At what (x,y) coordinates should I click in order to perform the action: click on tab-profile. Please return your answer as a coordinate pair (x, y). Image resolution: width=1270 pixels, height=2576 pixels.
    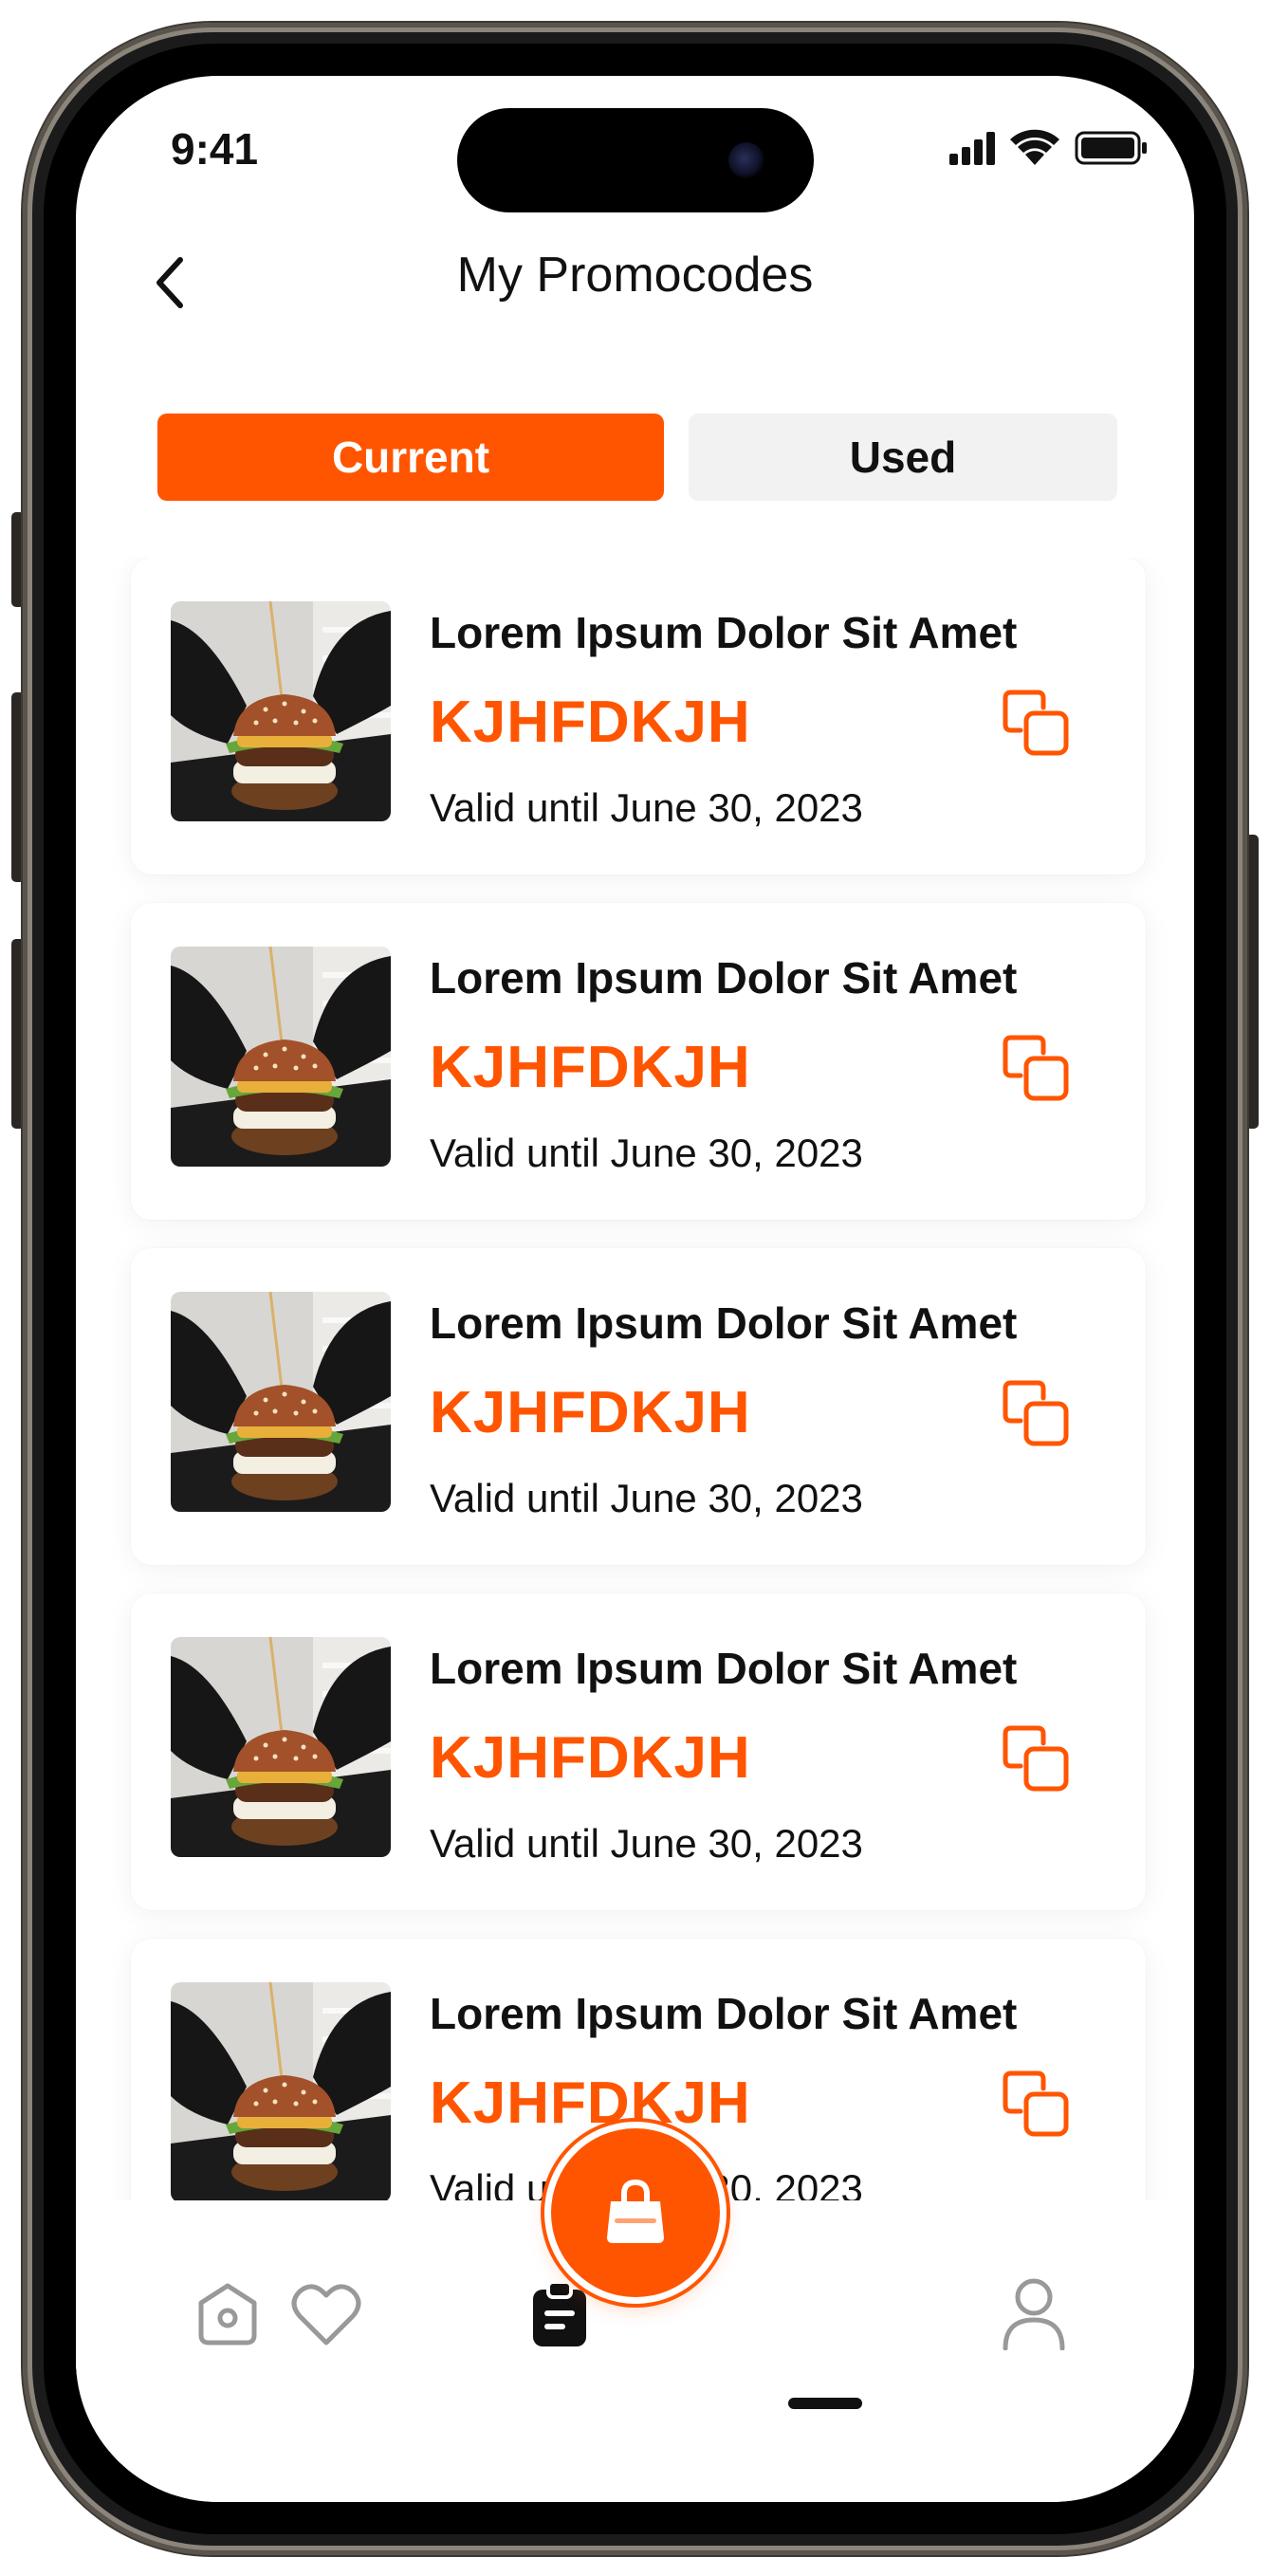
    Looking at the image, I should click on (1034, 2313).